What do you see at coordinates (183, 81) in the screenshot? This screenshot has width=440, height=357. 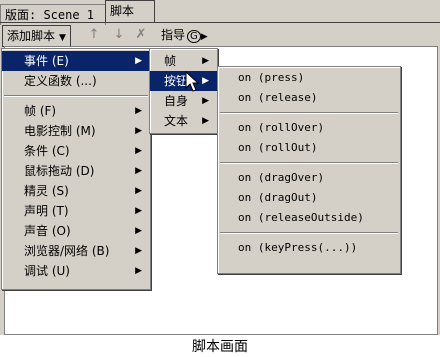 I see `submenu-item-button: 按钮 ▶` at bounding box center [183, 81].